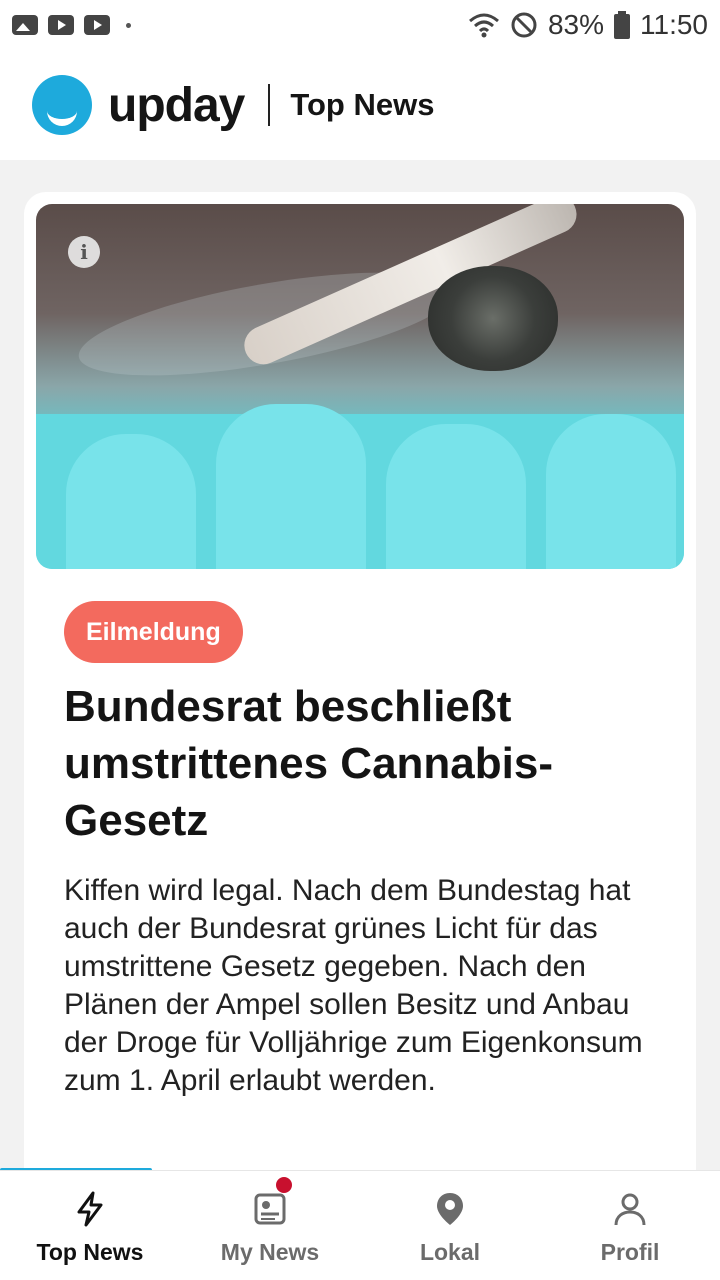 This screenshot has height=1280, width=720. I want to click on status-system: 83% 11:50, so click(588, 25).